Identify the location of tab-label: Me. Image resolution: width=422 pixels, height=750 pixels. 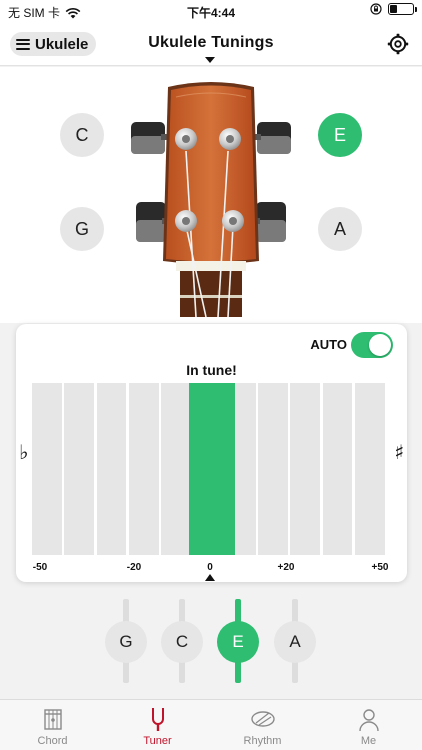
(368, 741).